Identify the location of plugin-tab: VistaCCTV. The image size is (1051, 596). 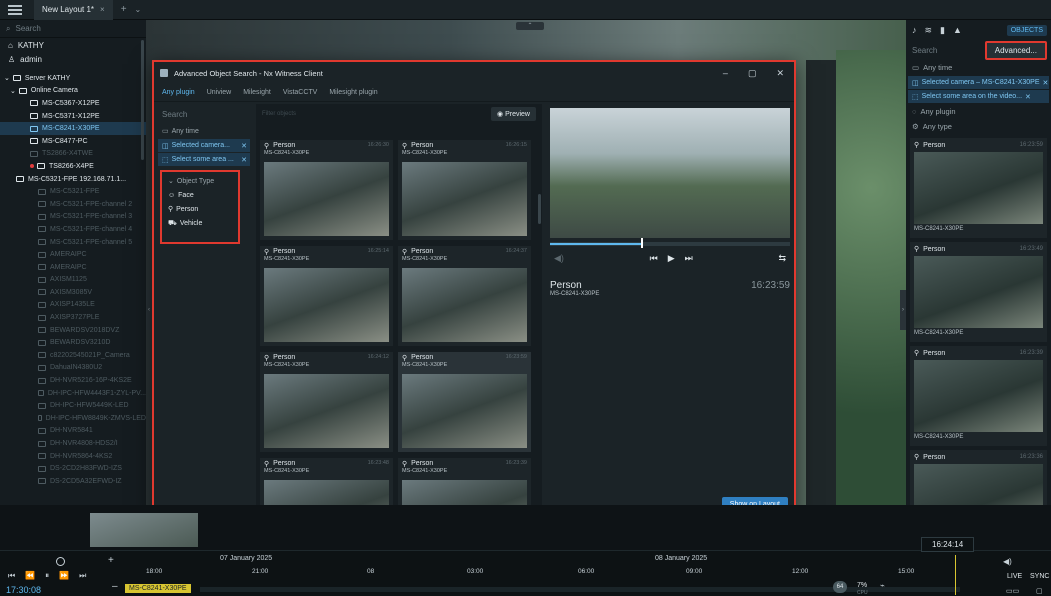
(300, 92).